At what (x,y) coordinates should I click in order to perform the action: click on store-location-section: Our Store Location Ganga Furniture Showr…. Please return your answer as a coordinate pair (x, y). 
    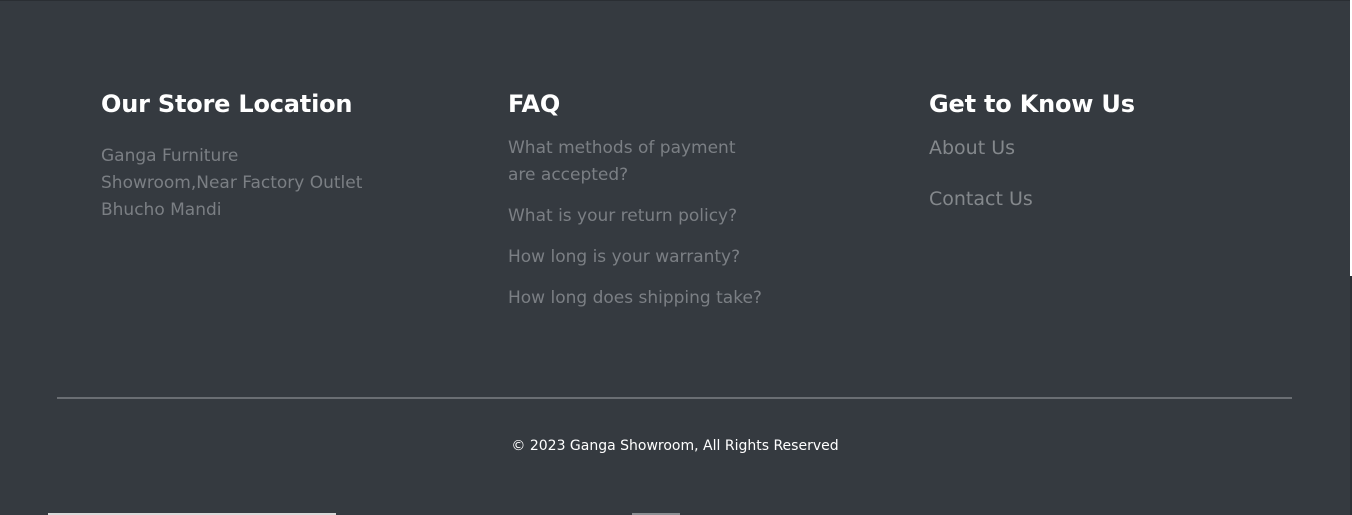
    Looking at the image, I should click on (251, 155).